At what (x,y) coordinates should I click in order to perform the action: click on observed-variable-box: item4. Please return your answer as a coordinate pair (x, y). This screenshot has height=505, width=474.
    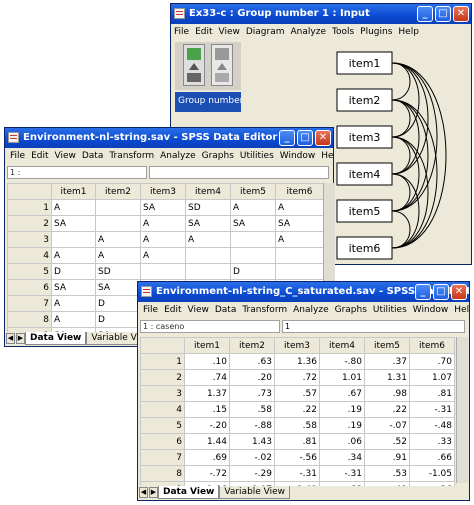
    Looking at the image, I should click on (364, 174).